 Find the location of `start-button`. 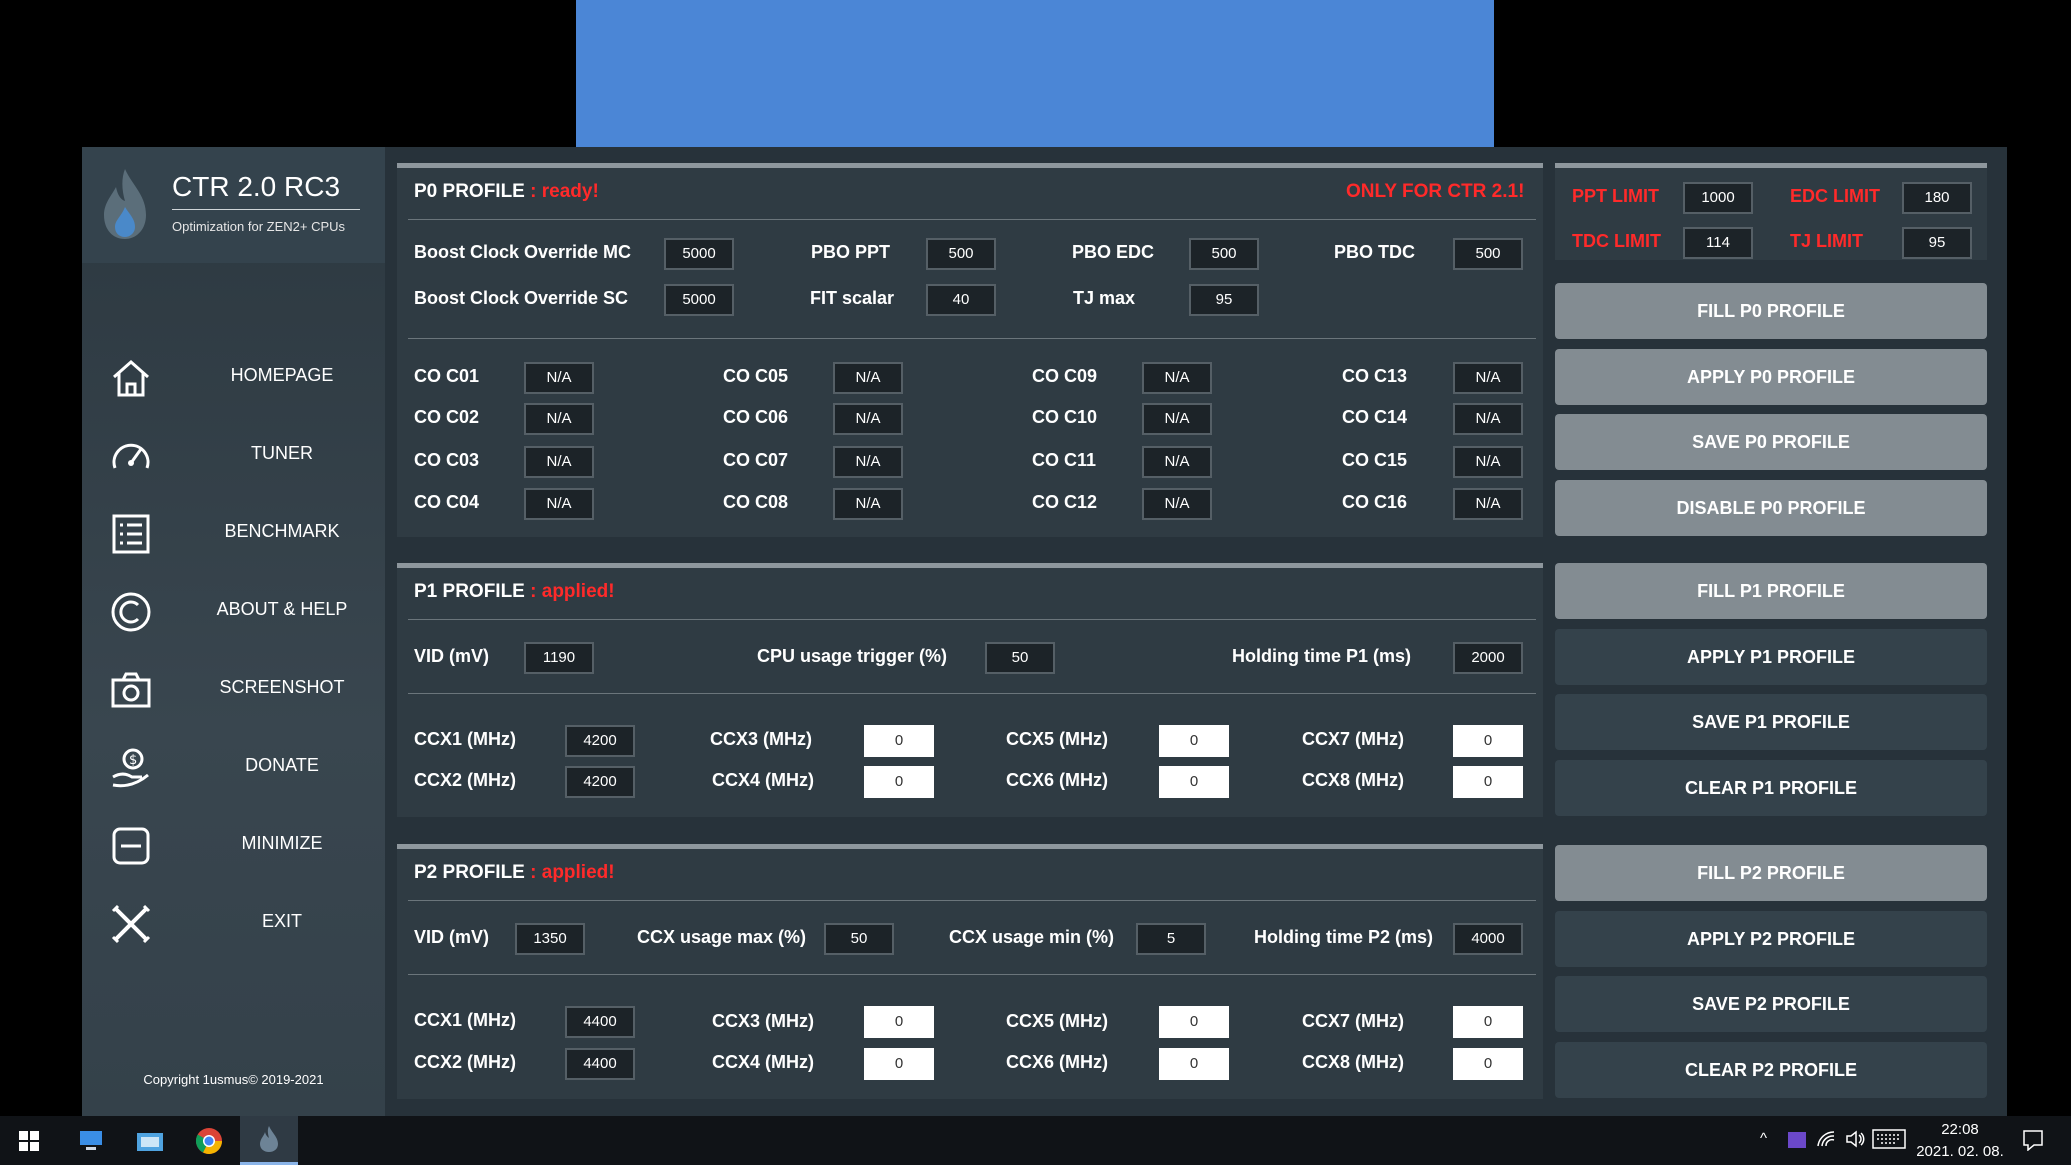

start-button is located at coordinates (29, 1140).